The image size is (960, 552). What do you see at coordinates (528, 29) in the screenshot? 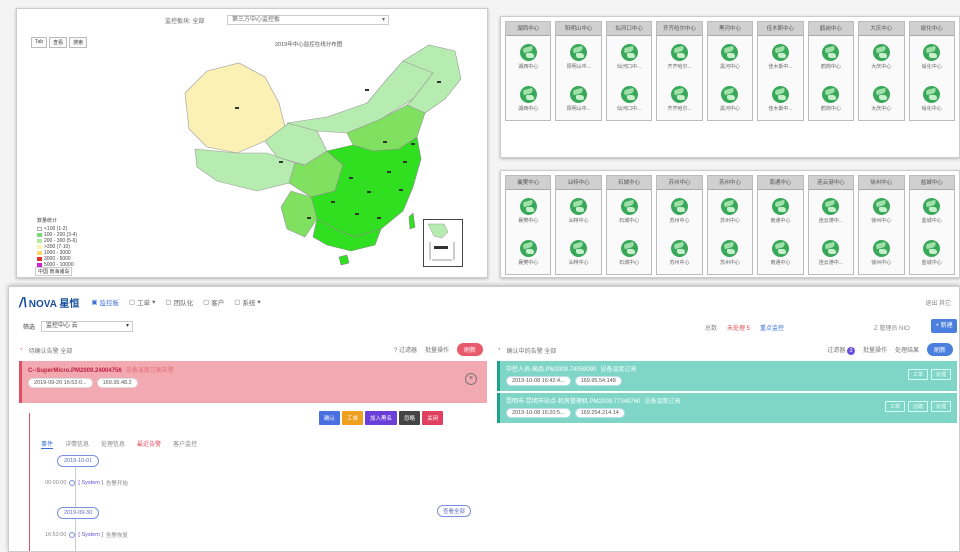
I see `center-column-header: 湖西中心` at bounding box center [528, 29].